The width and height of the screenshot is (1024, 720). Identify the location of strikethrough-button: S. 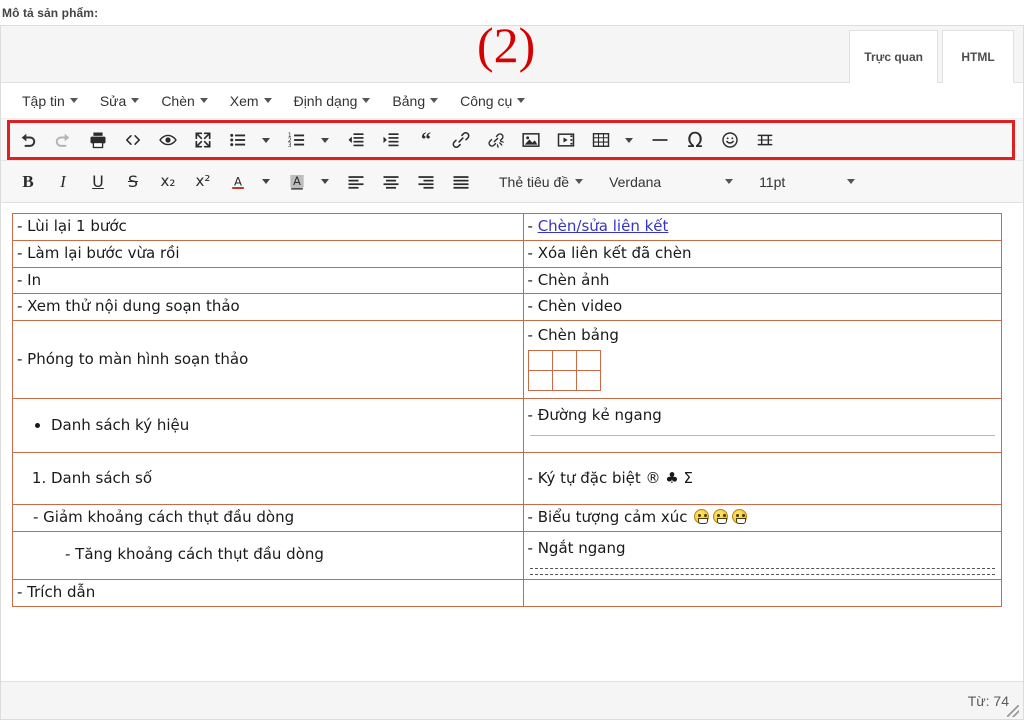
(133, 182).